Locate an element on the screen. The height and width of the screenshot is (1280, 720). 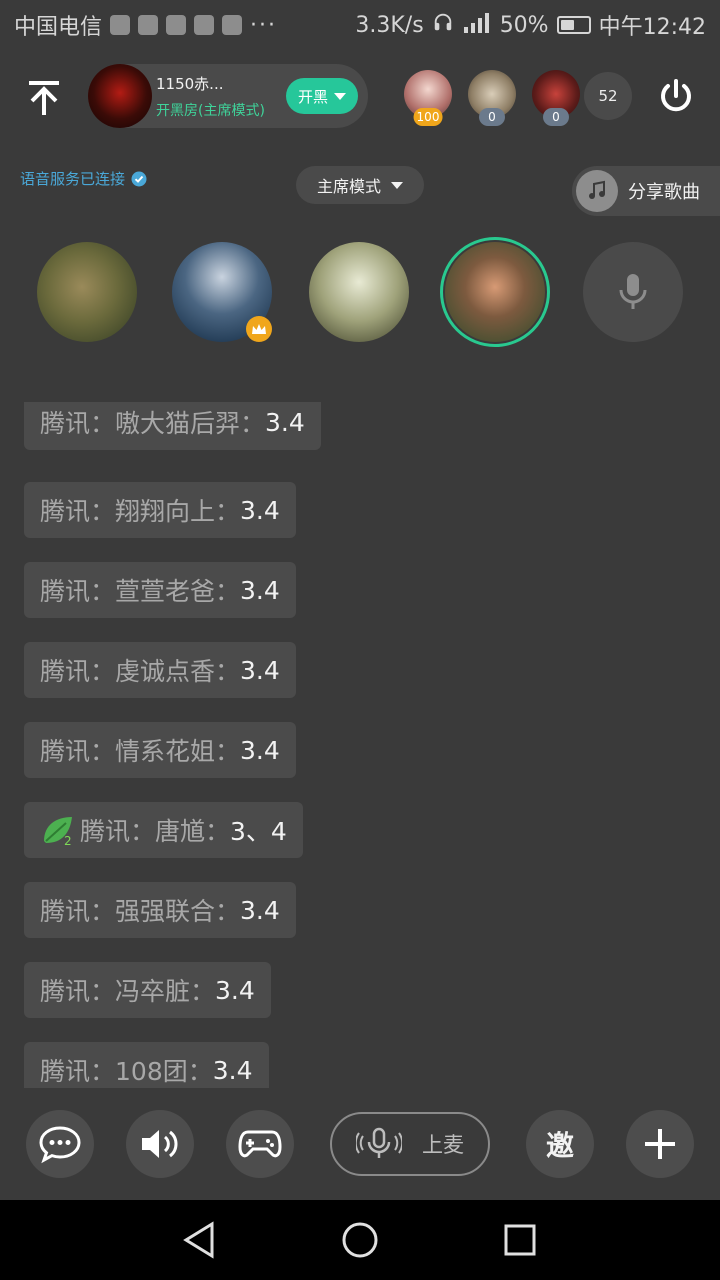
signal-icon is located at coordinates (477, 25).